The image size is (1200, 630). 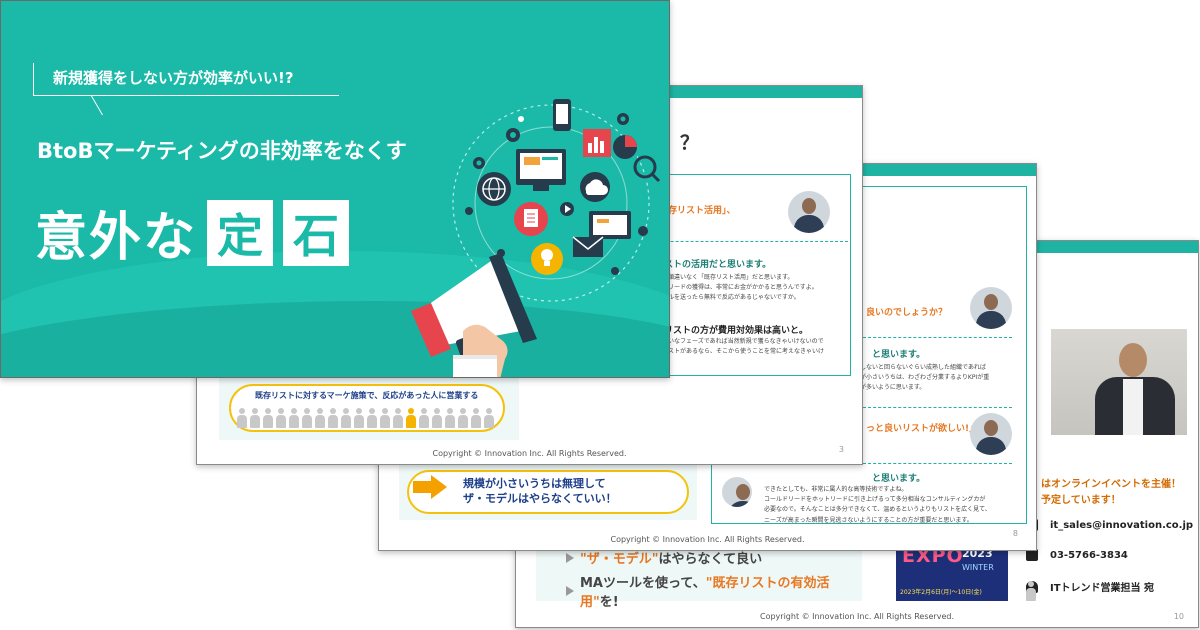 What do you see at coordinates (836, 489) in the screenshot?
I see `answer-line: できたとしても、非常に属人的な高等技術ですよね。` at bounding box center [836, 489].